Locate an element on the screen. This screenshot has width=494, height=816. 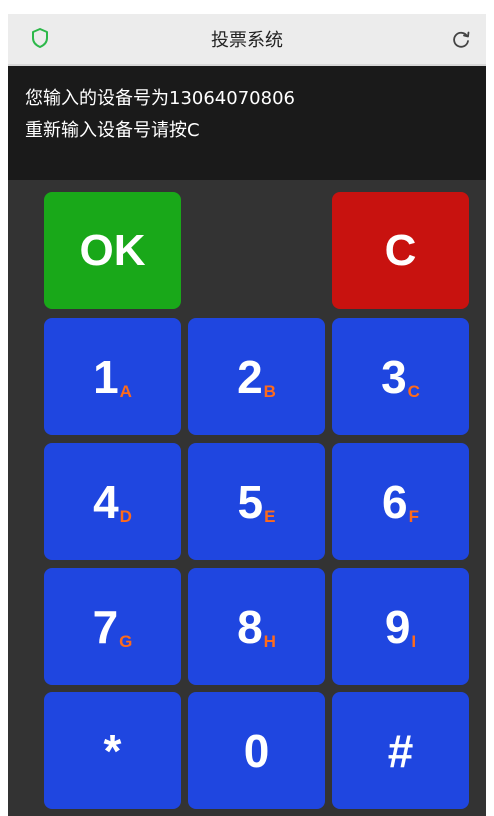
key-digit: 6 is located at coordinates (395, 501).